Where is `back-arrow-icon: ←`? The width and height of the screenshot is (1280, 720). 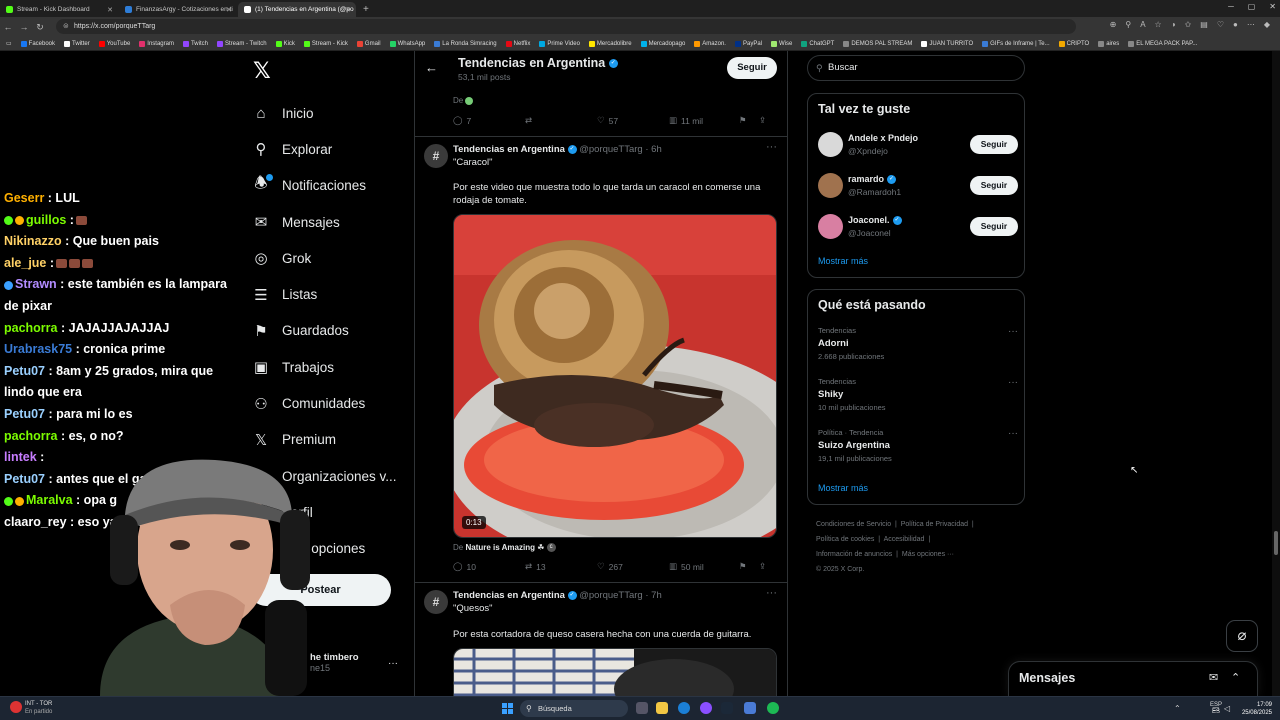 back-arrow-icon: ← is located at coordinates (431, 67).